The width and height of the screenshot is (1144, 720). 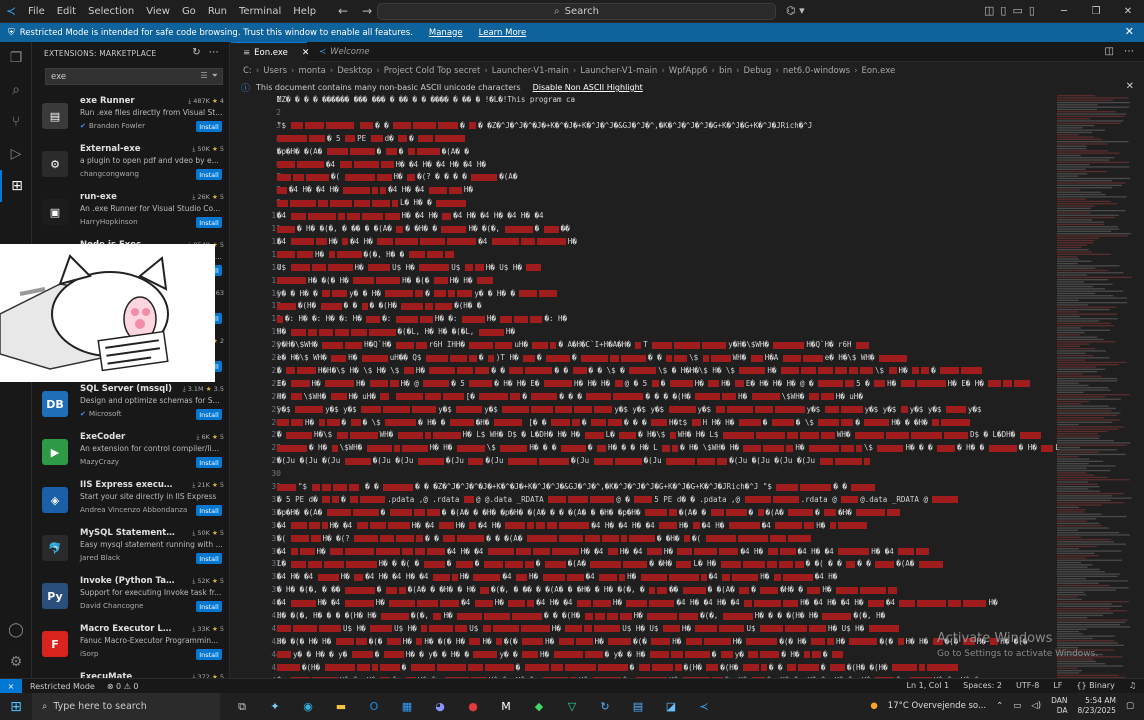 What do you see at coordinates (576, 11) in the screenshot?
I see `command-center-search: ⌕ Search` at bounding box center [576, 11].